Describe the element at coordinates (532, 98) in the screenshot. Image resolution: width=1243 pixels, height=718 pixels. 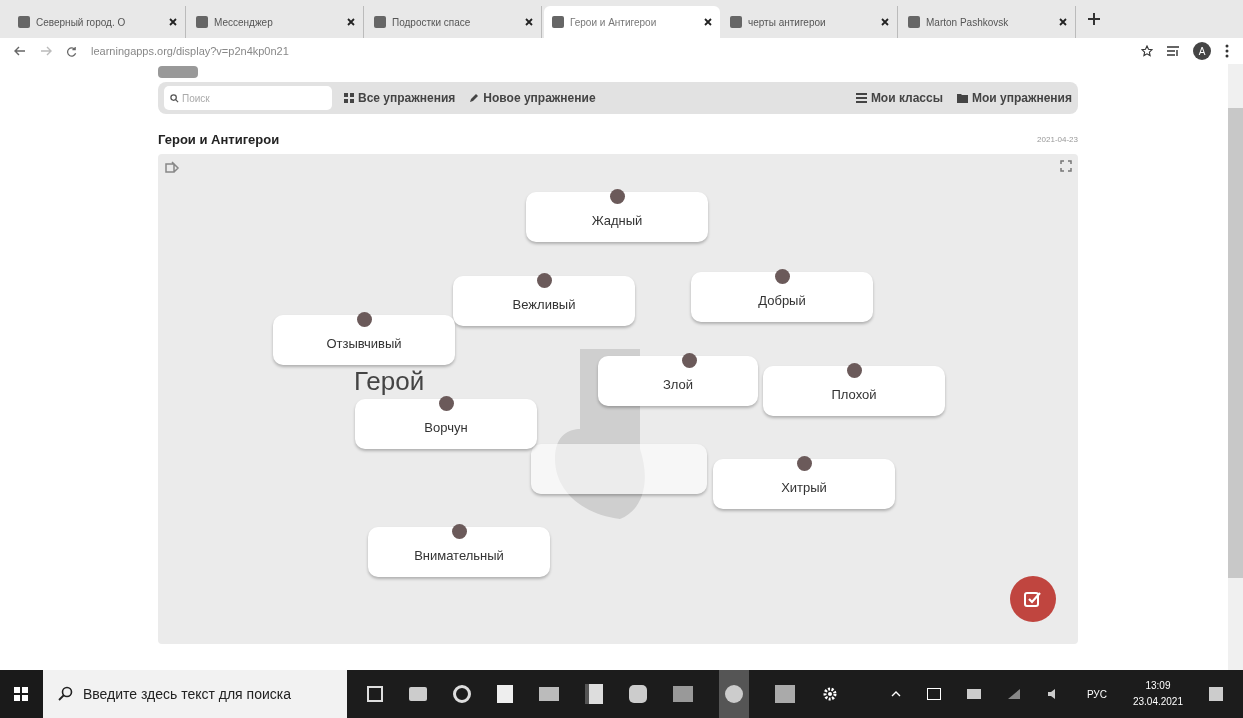
I see `nav-link: Новое упражнение` at that location.